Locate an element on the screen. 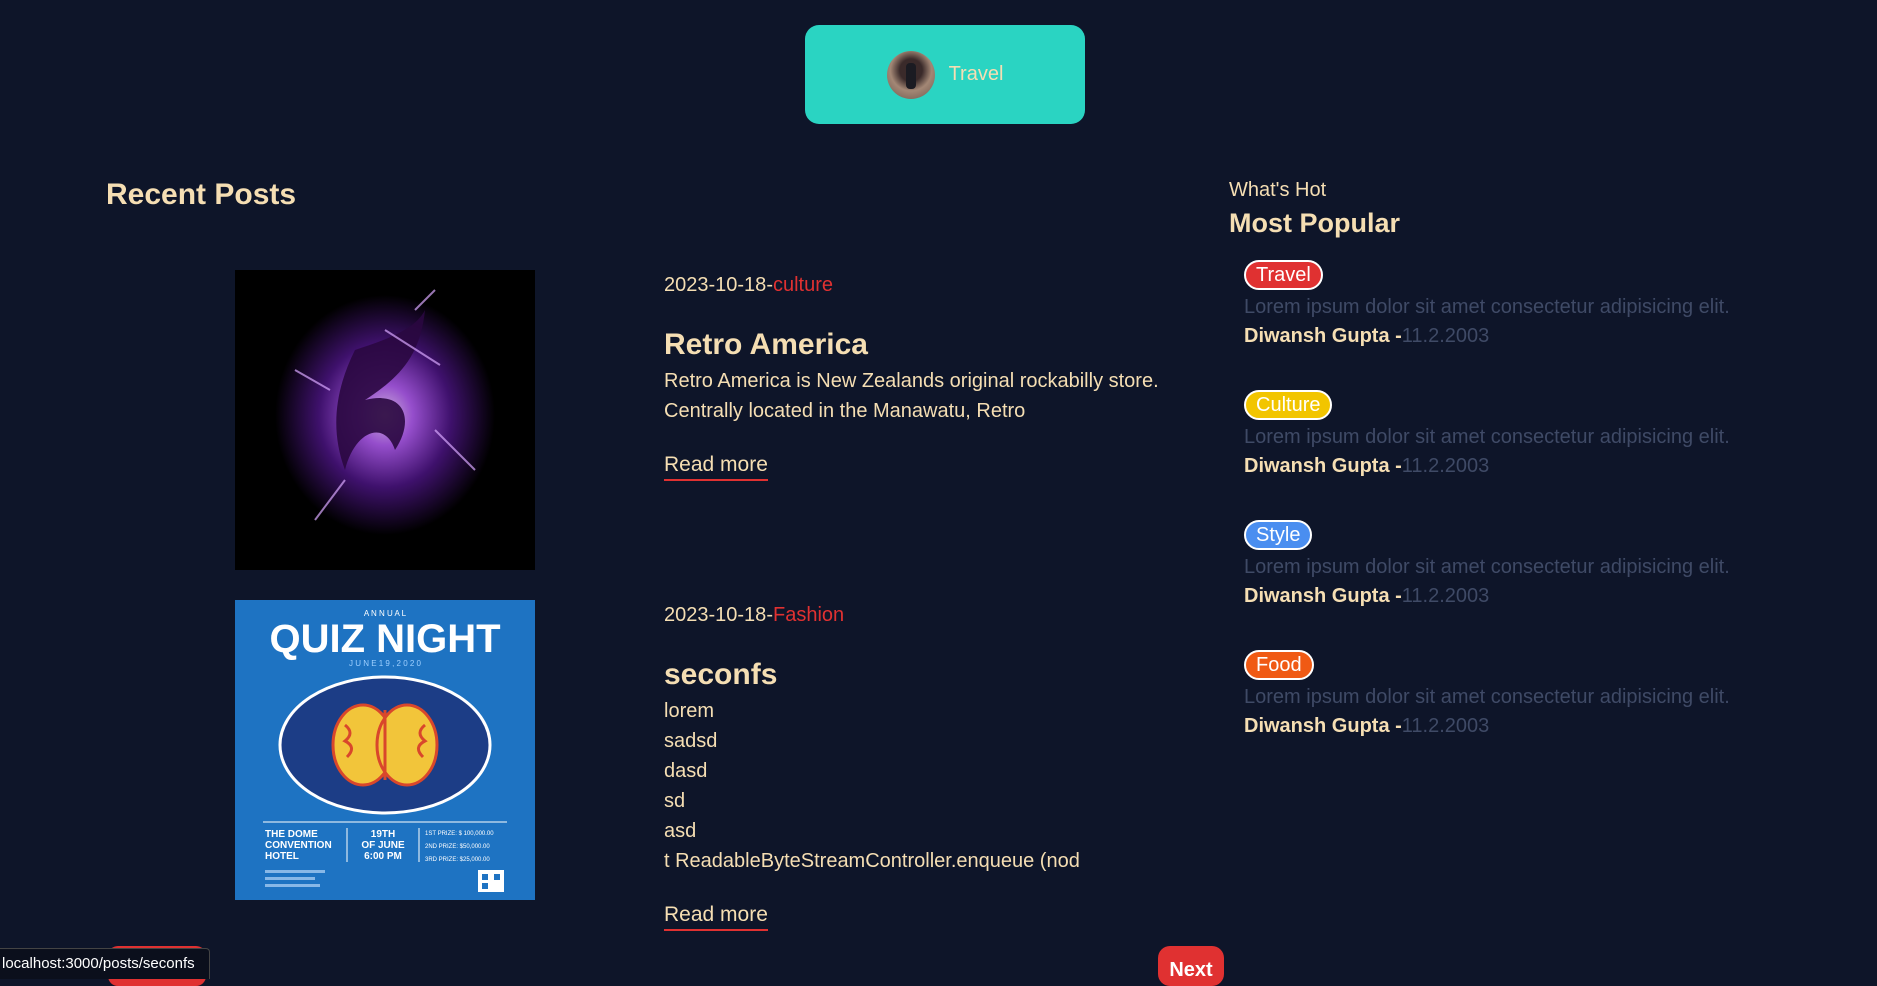 The width and height of the screenshot is (1877, 986). tag-badge: Food is located at coordinates (1279, 665).